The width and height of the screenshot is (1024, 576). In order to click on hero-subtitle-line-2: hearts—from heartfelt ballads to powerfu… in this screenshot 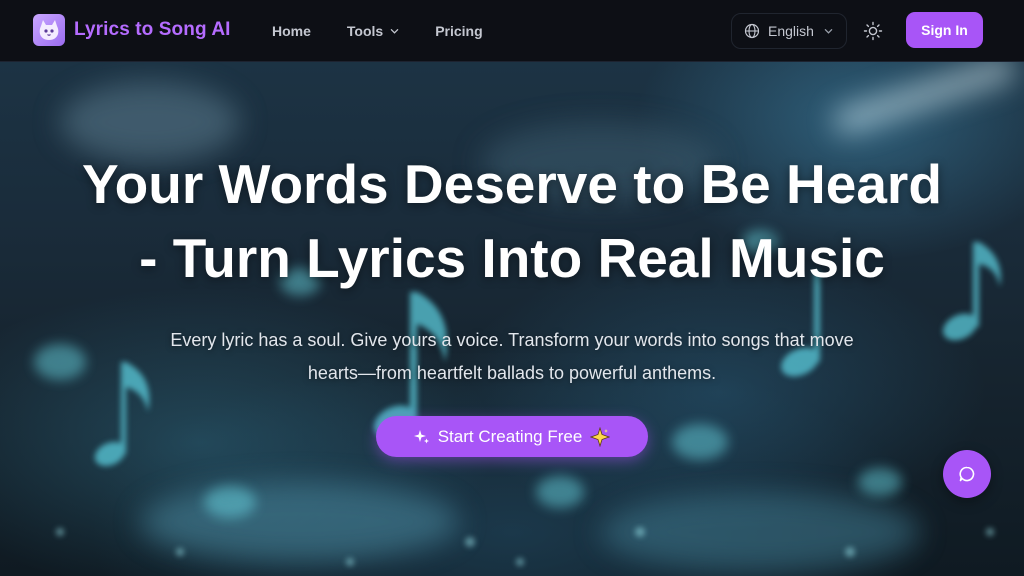, I will do `click(512, 373)`.